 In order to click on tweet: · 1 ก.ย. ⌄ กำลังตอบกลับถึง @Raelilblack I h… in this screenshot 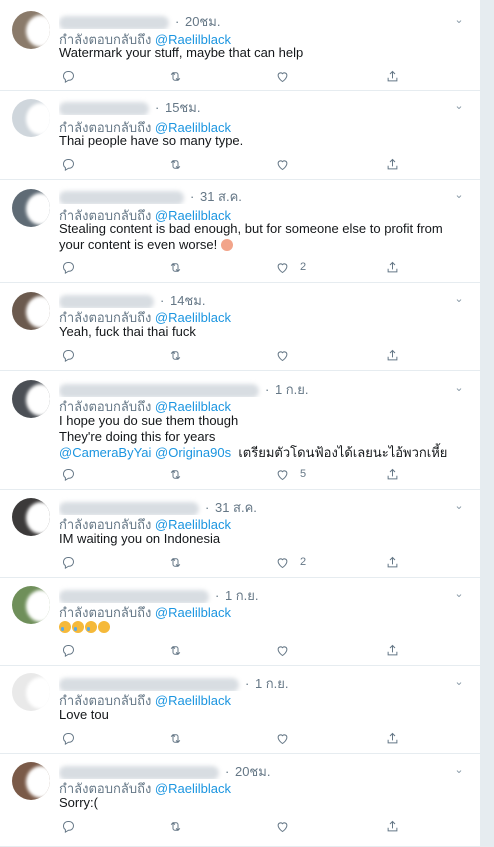, I will do `click(240, 430)`.